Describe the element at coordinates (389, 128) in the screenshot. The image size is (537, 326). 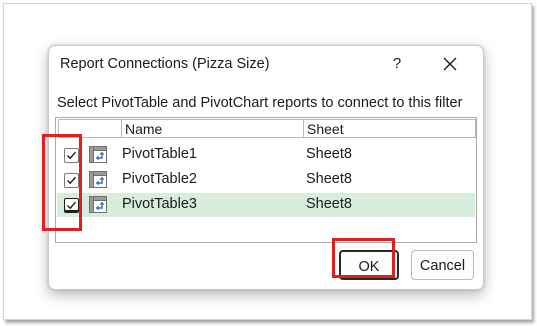
I see `sheet-column-header: Sheet` at that location.